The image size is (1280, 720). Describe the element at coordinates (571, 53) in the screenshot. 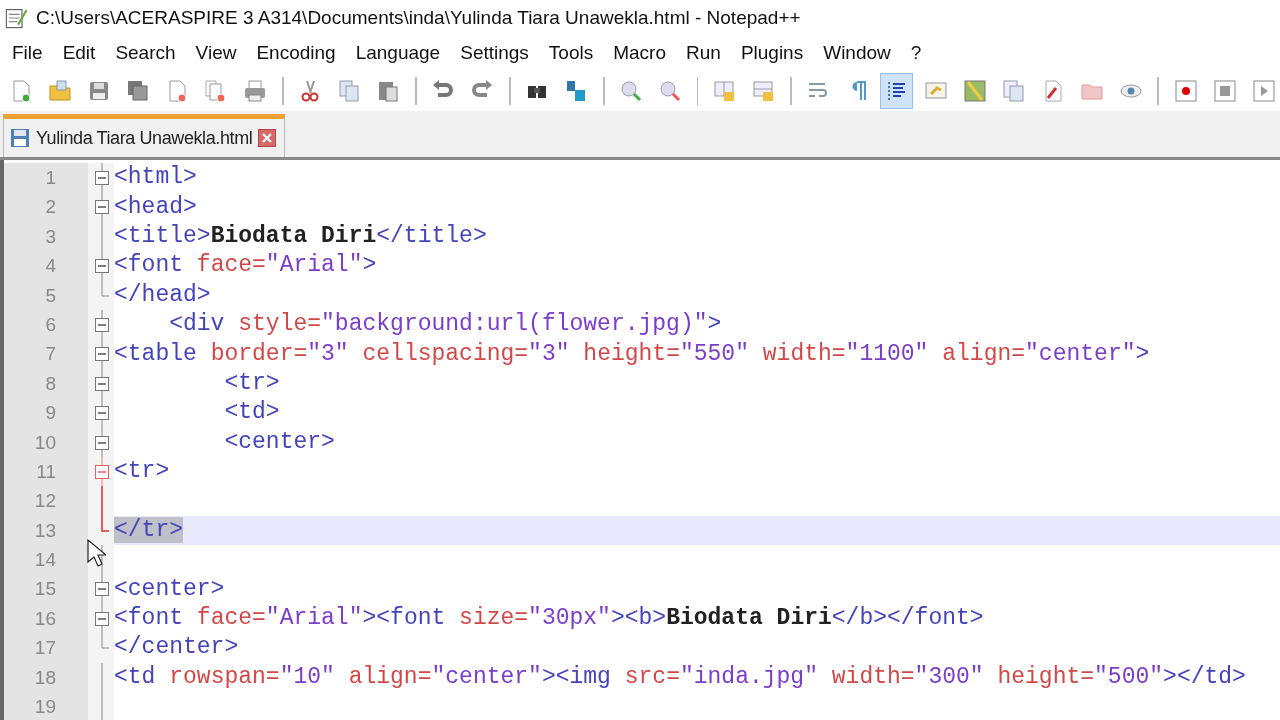

I see `menu-item: Tools` at that location.